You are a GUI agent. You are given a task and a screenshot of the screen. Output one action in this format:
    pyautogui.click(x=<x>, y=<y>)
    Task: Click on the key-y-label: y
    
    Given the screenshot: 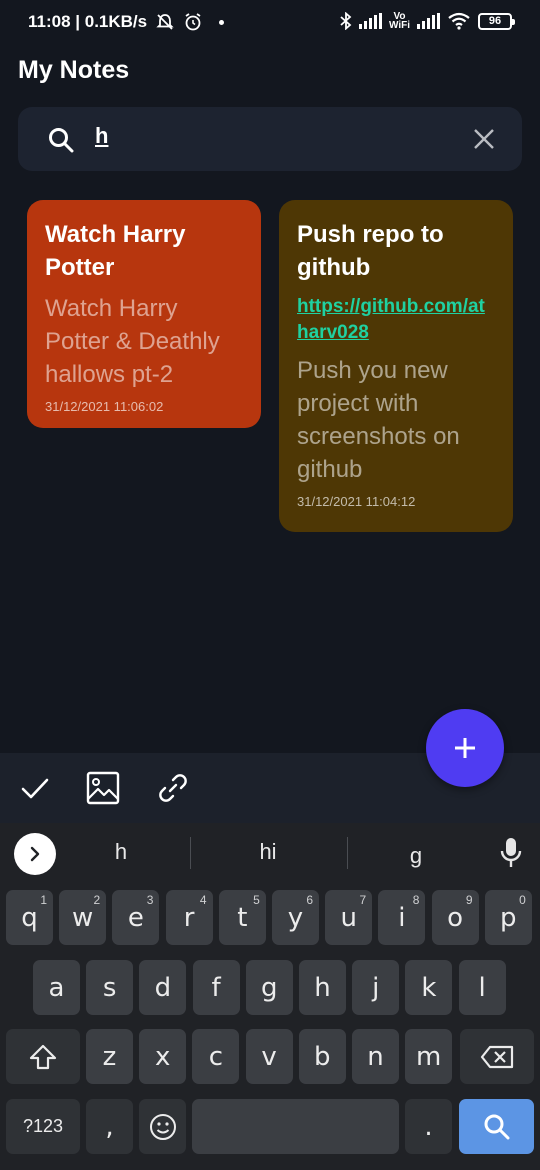 What is the action you would take?
    pyautogui.click(x=295, y=917)
    